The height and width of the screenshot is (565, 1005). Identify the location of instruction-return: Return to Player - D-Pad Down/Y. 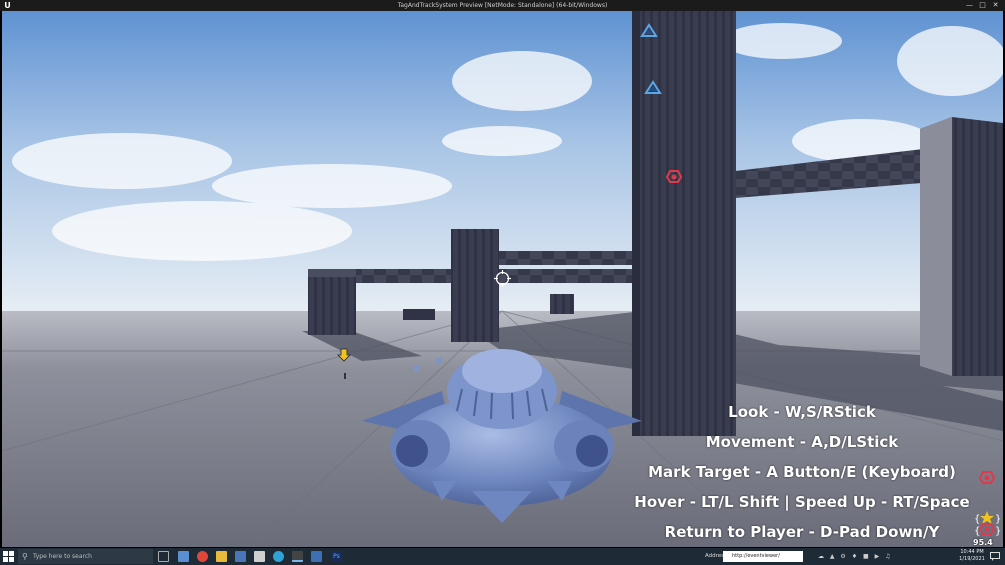
(802, 532).